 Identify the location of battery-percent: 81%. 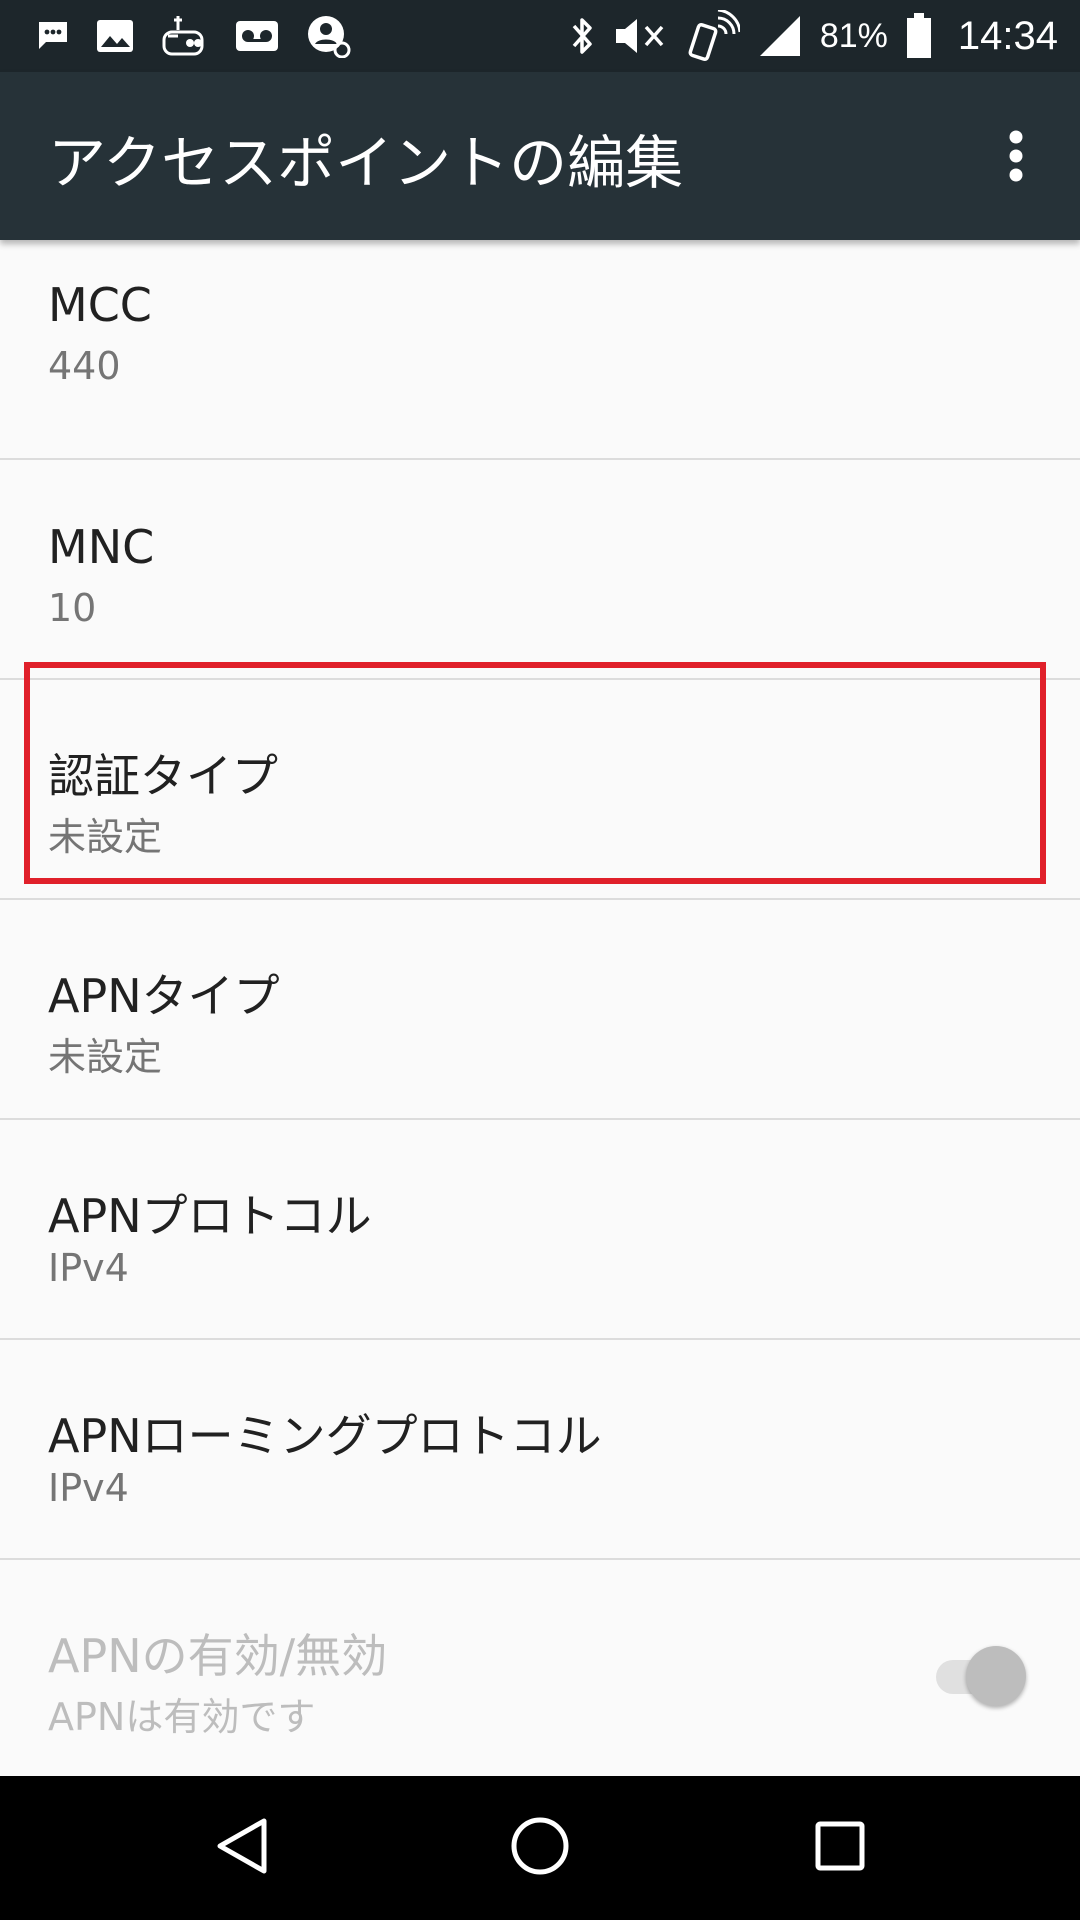
(853, 35).